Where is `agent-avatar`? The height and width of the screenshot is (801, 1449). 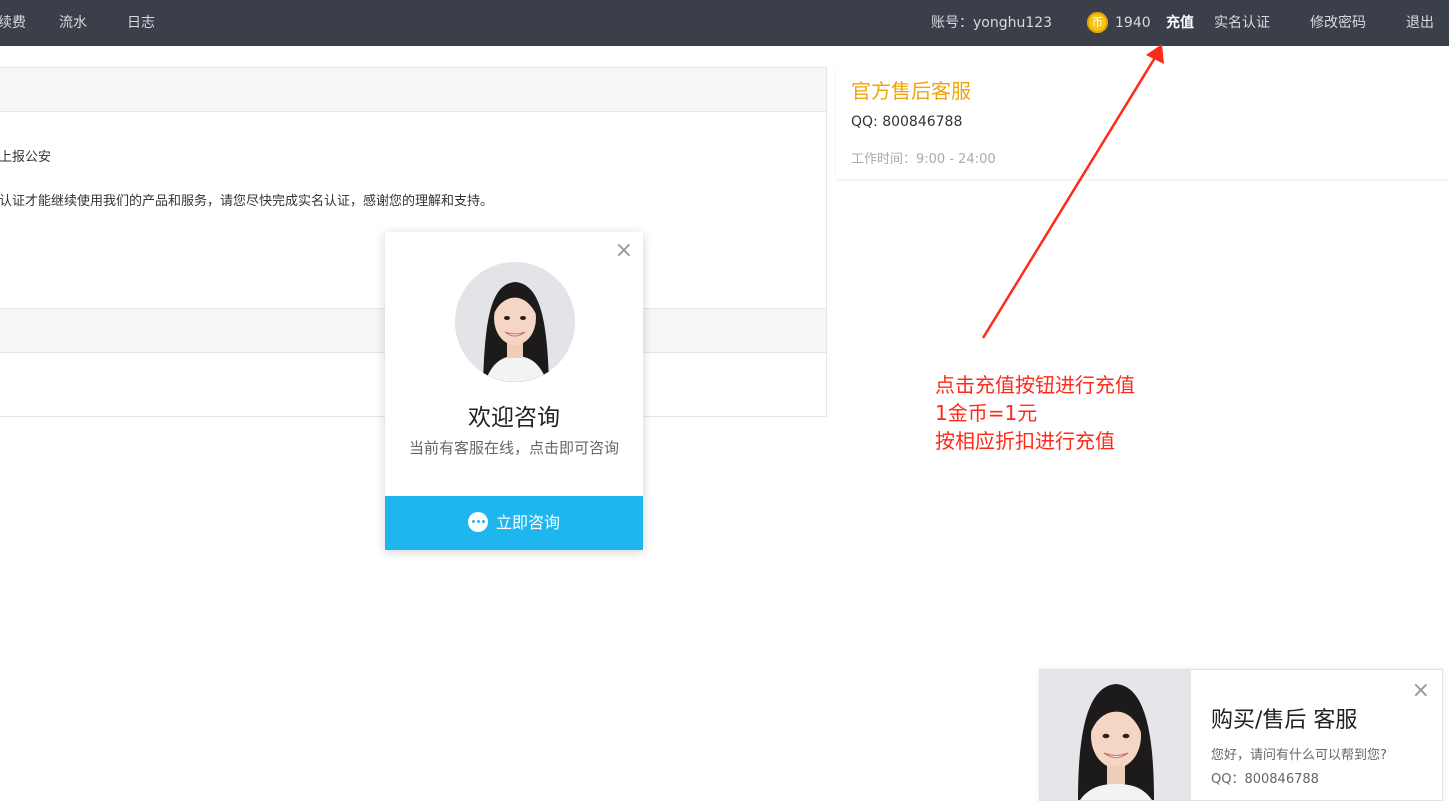 agent-avatar is located at coordinates (515, 322).